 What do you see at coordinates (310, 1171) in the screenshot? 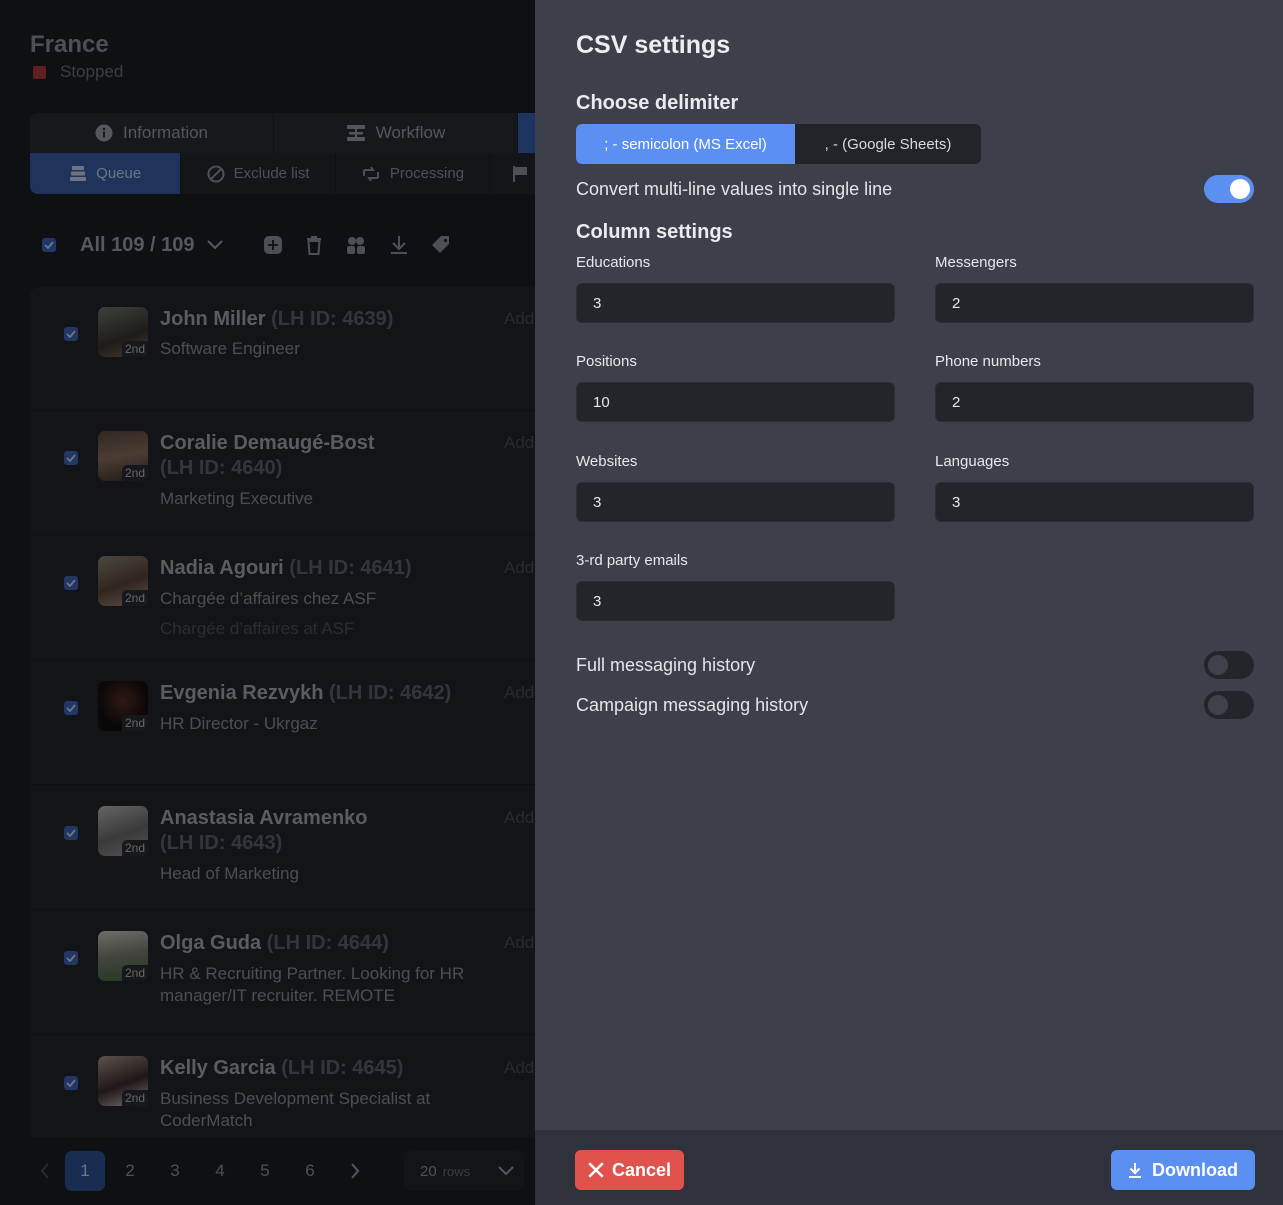
I see `page-button-6: 6` at bounding box center [310, 1171].